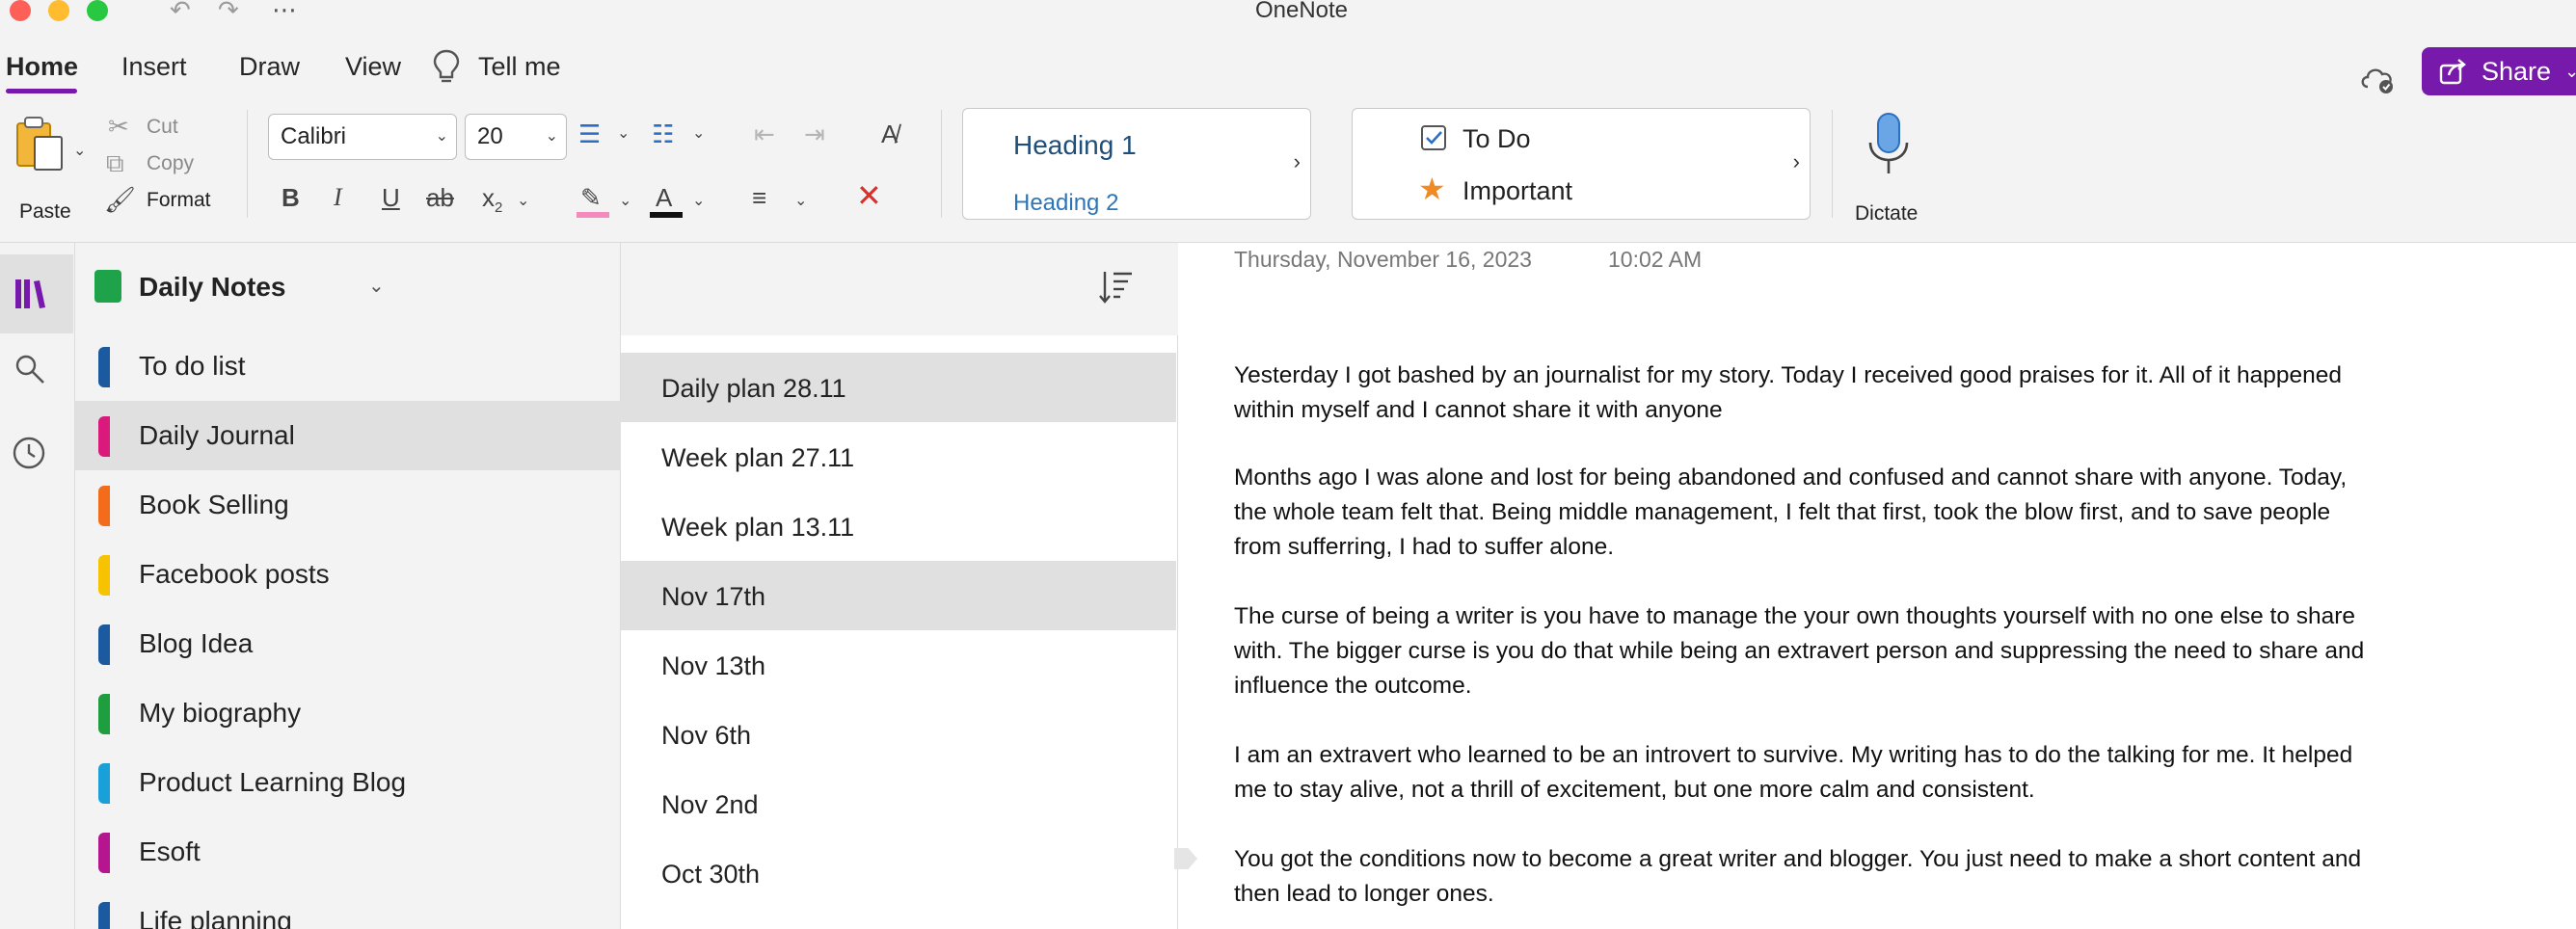  What do you see at coordinates (869, 195) in the screenshot?
I see `delete-icon: ✕` at bounding box center [869, 195].